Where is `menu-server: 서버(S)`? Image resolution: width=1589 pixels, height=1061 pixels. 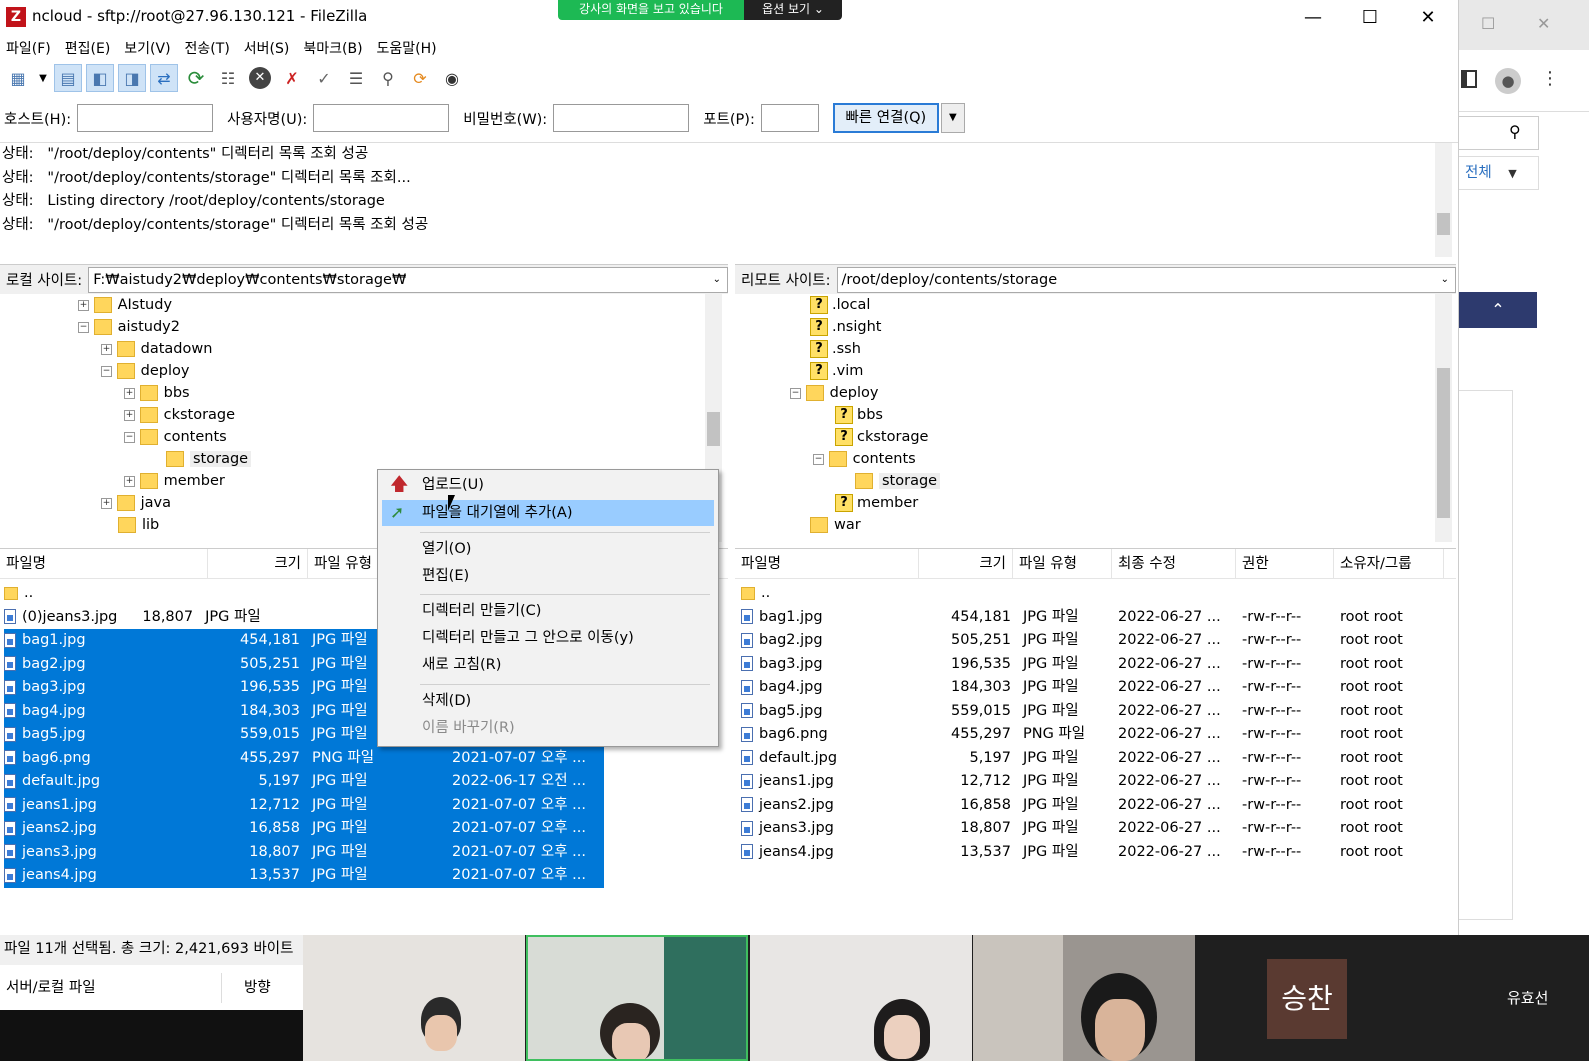
menu-server: 서버(S) is located at coordinates (268, 47).